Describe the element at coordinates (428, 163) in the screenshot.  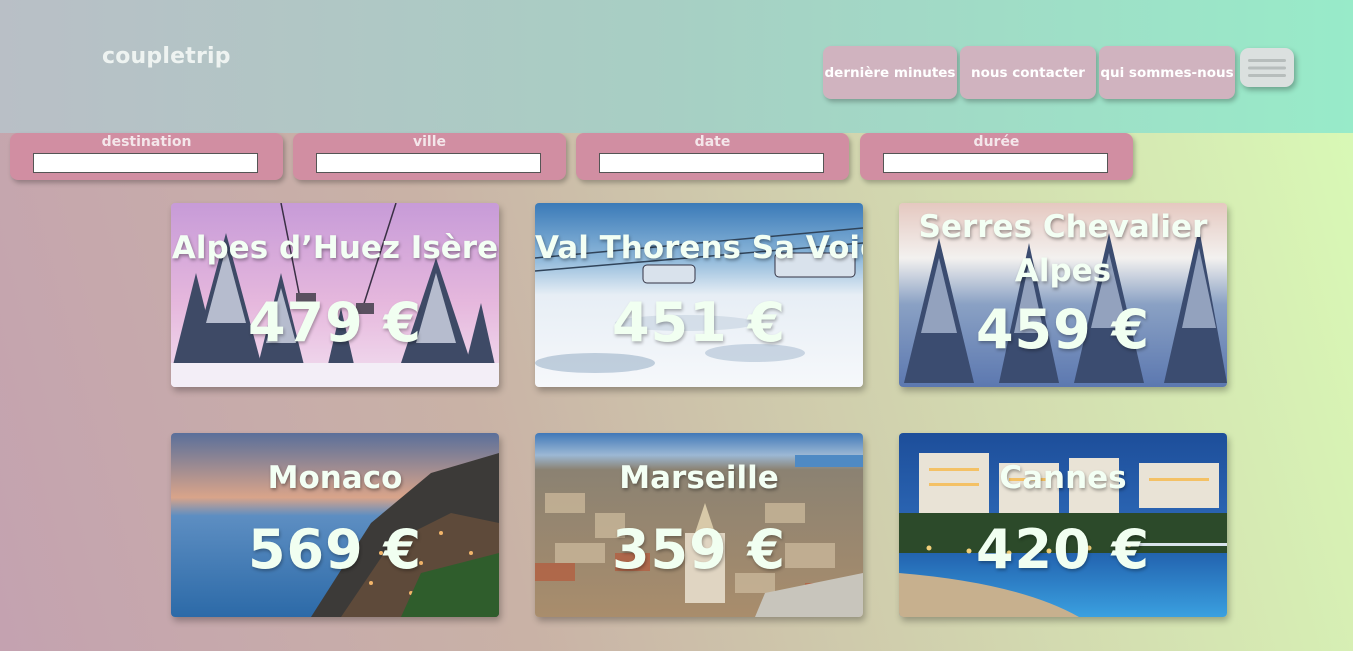
I see `ville-input` at that location.